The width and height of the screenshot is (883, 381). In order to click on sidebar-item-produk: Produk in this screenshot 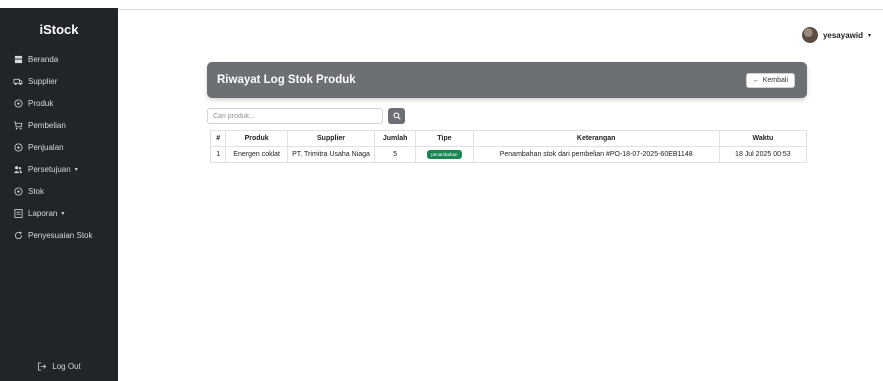, I will do `click(59, 103)`.